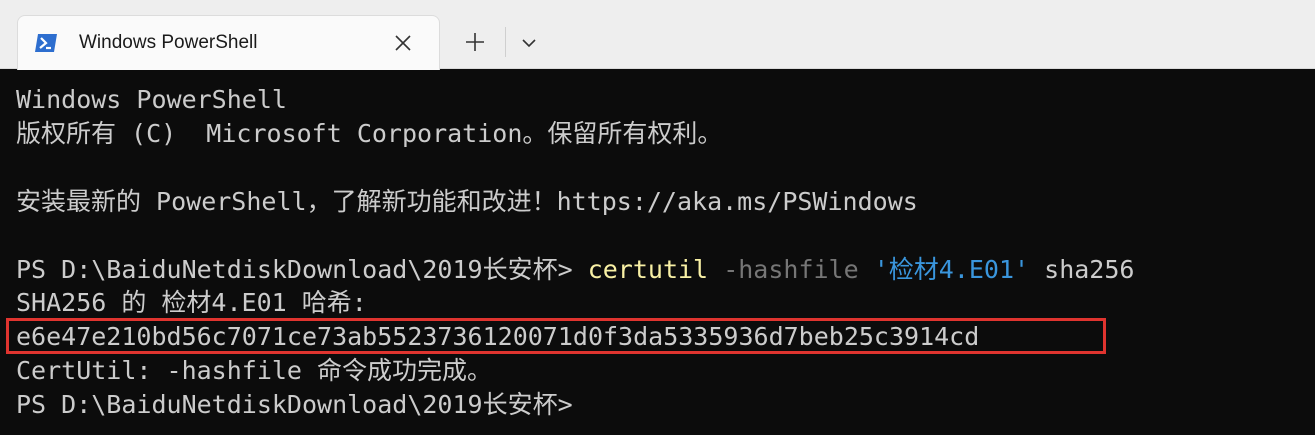 This screenshot has width=1315, height=435. What do you see at coordinates (791, 269) in the screenshot?
I see `command-param: -hashfile` at bounding box center [791, 269].